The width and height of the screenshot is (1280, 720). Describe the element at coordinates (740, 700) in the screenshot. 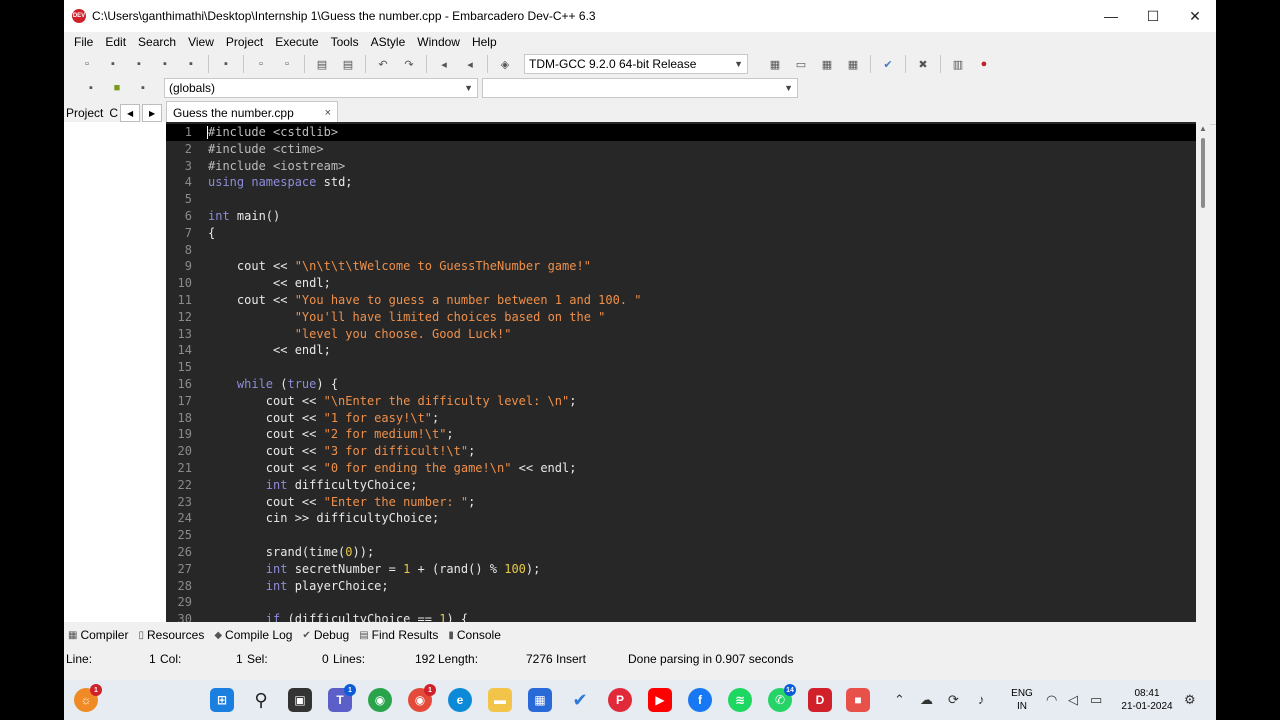

I see `spotify-icon: ≋` at that location.